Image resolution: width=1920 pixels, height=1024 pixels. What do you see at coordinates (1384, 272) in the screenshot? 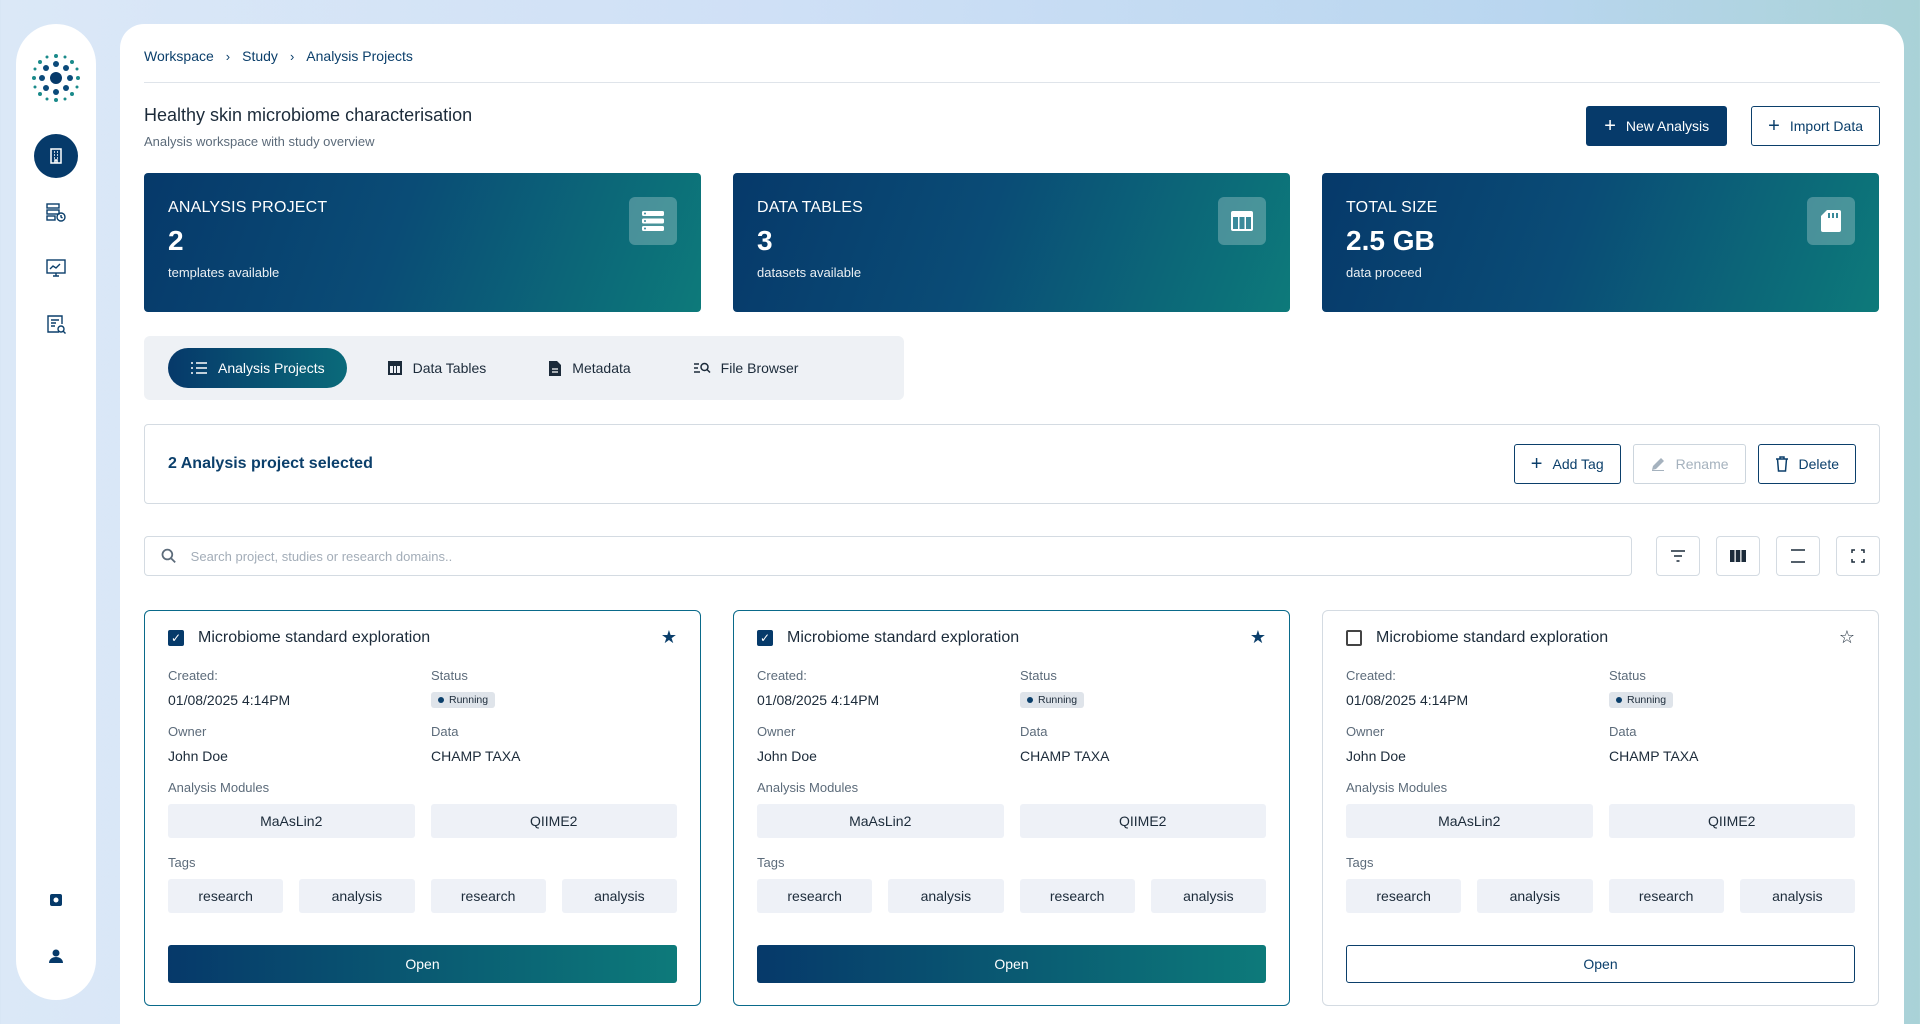
I see `stat-sub: data proceed` at bounding box center [1384, 272].